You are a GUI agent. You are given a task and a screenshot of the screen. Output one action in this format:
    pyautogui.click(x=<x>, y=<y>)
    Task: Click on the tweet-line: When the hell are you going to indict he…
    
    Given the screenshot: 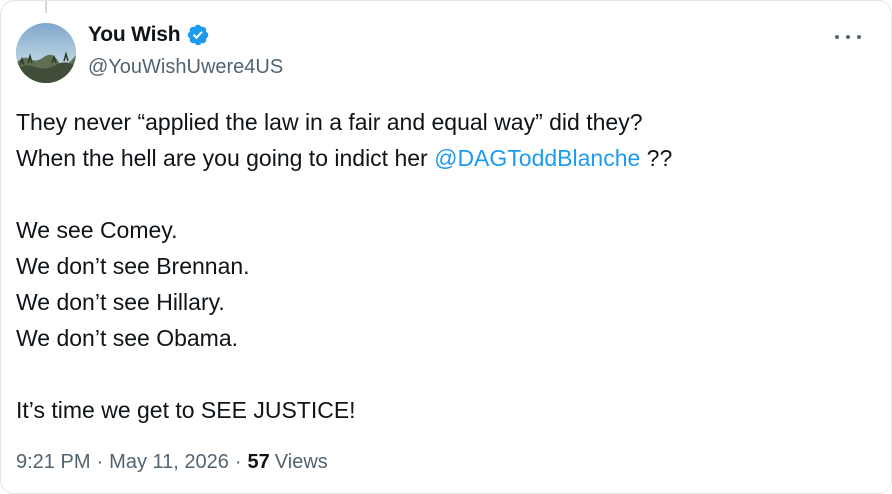 What is the action you would take?
    pyautogui.click(x=446, y=158)
    